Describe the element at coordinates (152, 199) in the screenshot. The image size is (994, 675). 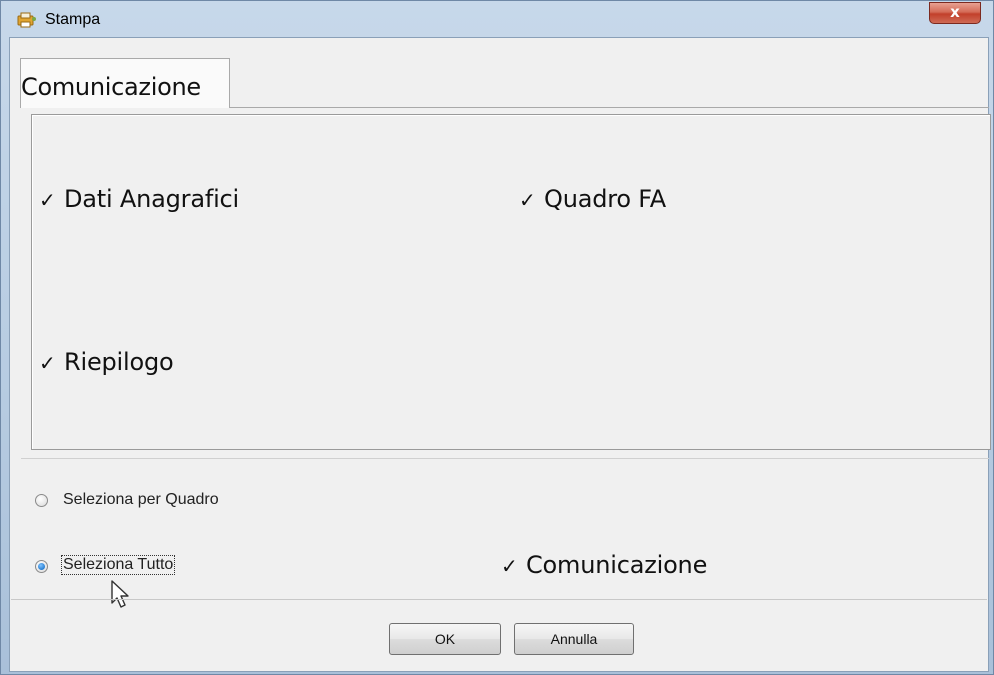
I see `checkbox-dati-anagrafici-label: Dati Anagrafici` at that location.